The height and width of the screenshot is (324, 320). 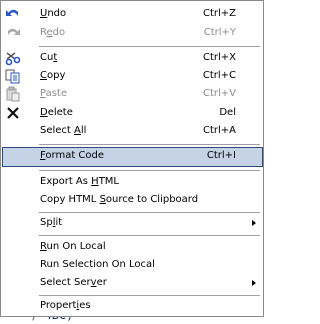 What do you see at coordinates (53, 32) in the screenshot?
I see `menu-item-label: Redo` at bounding box center [53, 32].